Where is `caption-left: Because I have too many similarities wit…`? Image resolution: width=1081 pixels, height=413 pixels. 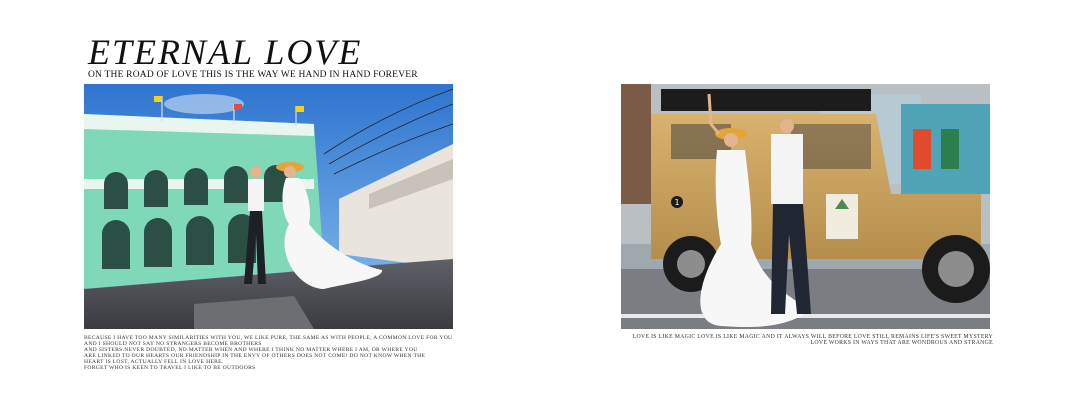 caption-left: Because I have too many similarities wit… is located at coordinates (274, 353).